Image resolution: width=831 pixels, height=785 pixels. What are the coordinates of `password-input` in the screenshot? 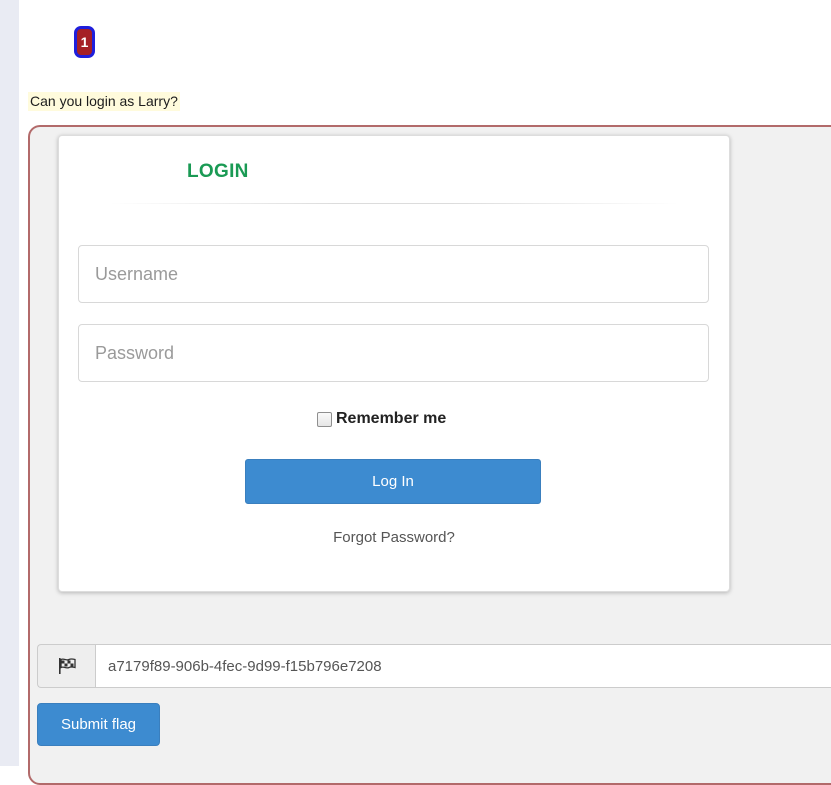 It's located at (393, 353).